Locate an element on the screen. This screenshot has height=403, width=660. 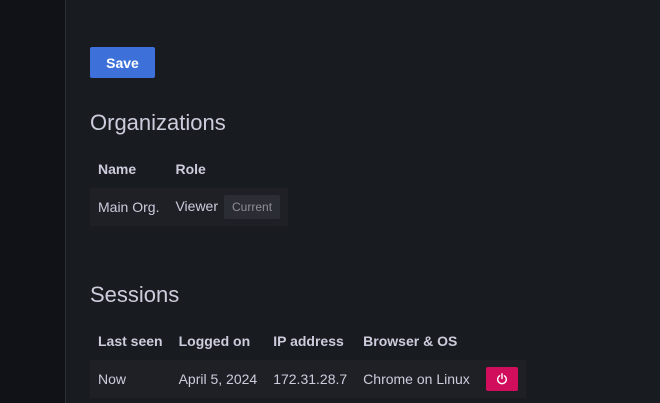
column-header-logged-on: Logged on is located at coordinates (214, 341).